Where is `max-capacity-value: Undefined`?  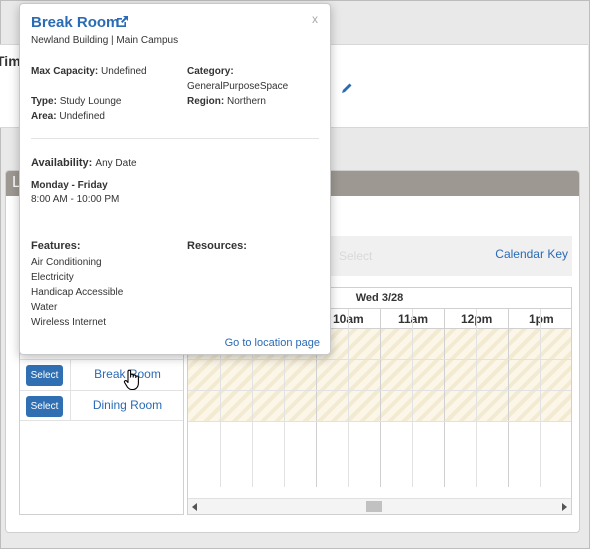
max-capacity-value: Undefined is located at coordinates (124, 71).